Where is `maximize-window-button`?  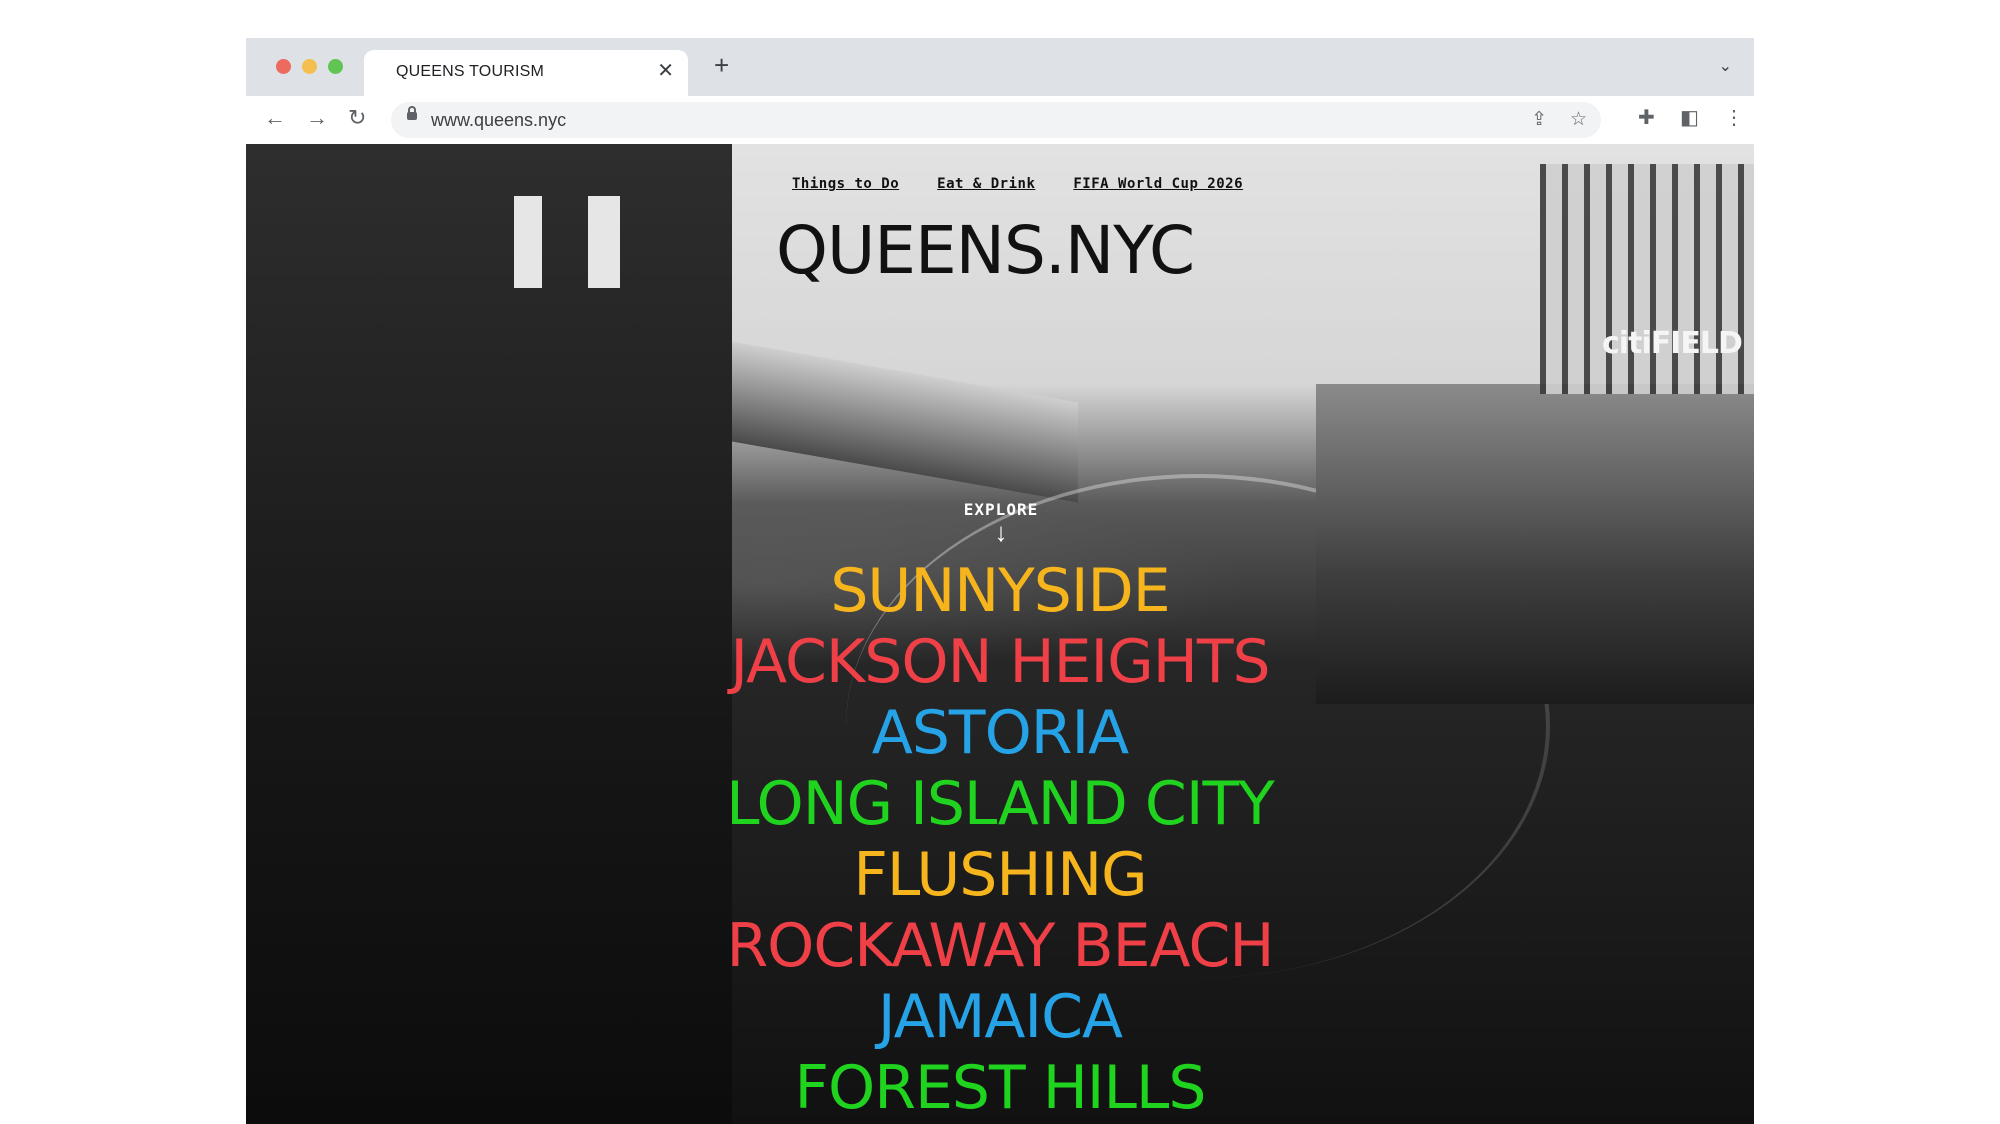
maximize-window-button is located at coordinates (335, 66).